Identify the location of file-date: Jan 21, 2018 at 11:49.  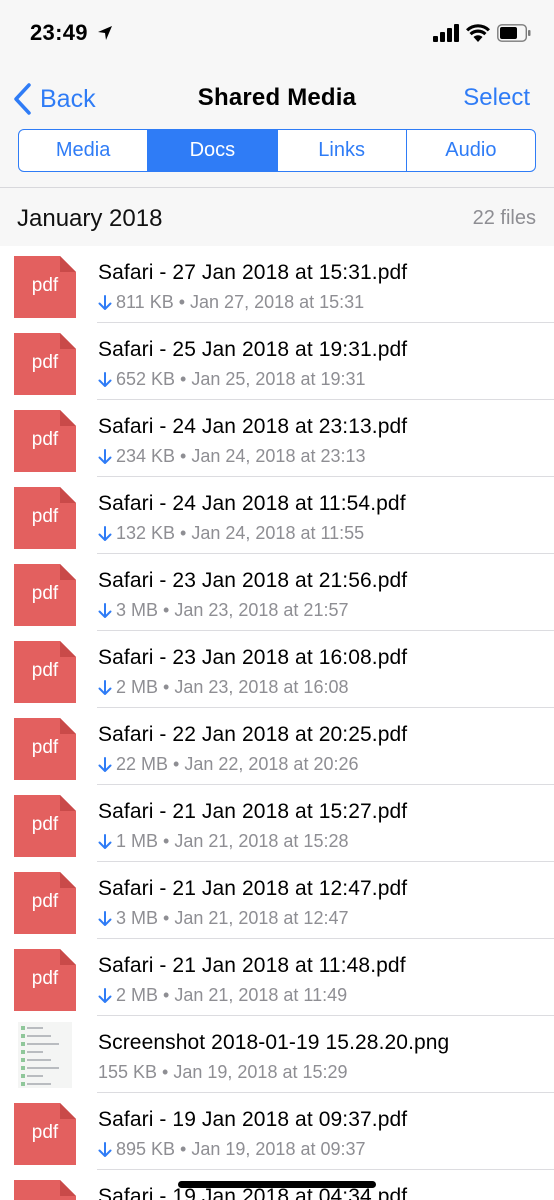
(261, 995).